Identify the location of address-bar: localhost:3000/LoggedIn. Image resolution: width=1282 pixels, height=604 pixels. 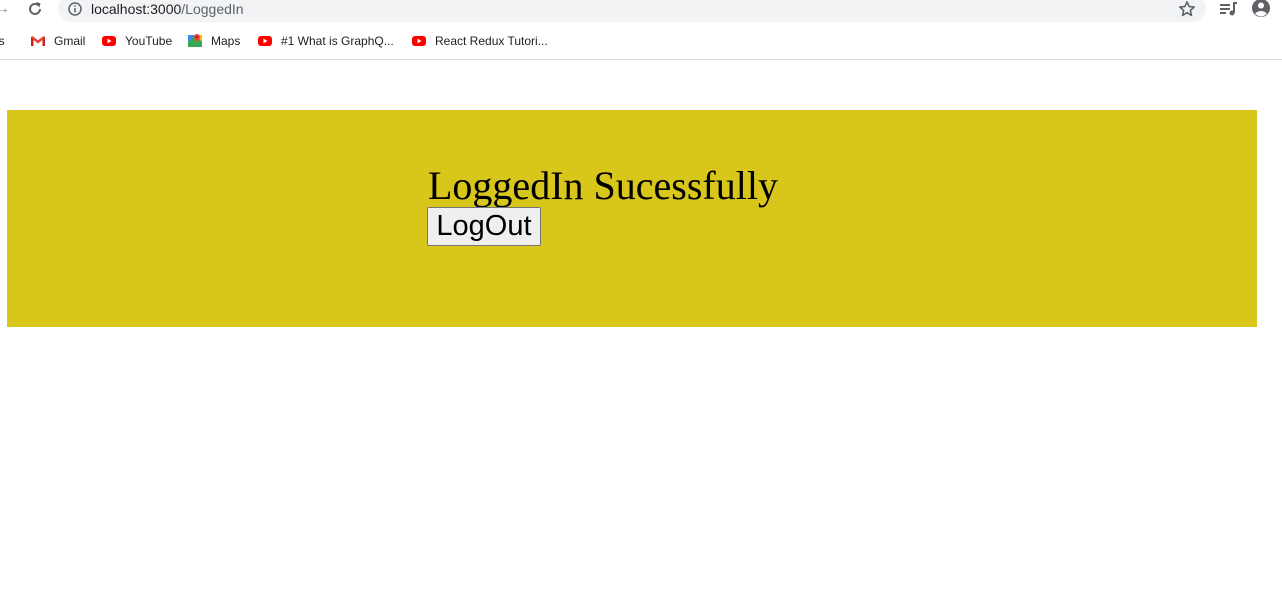
(632, 11).